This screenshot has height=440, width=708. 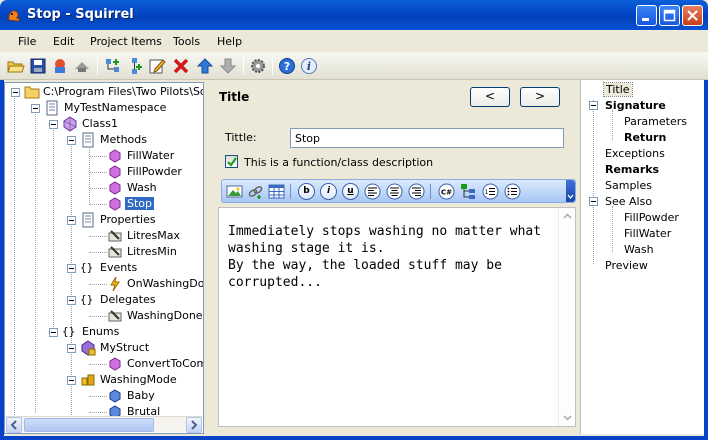 What do you see at coordinates (146, 396) in the screenshot?
I see `tree-node-baby: Baby` at bounding box center [146, 396].